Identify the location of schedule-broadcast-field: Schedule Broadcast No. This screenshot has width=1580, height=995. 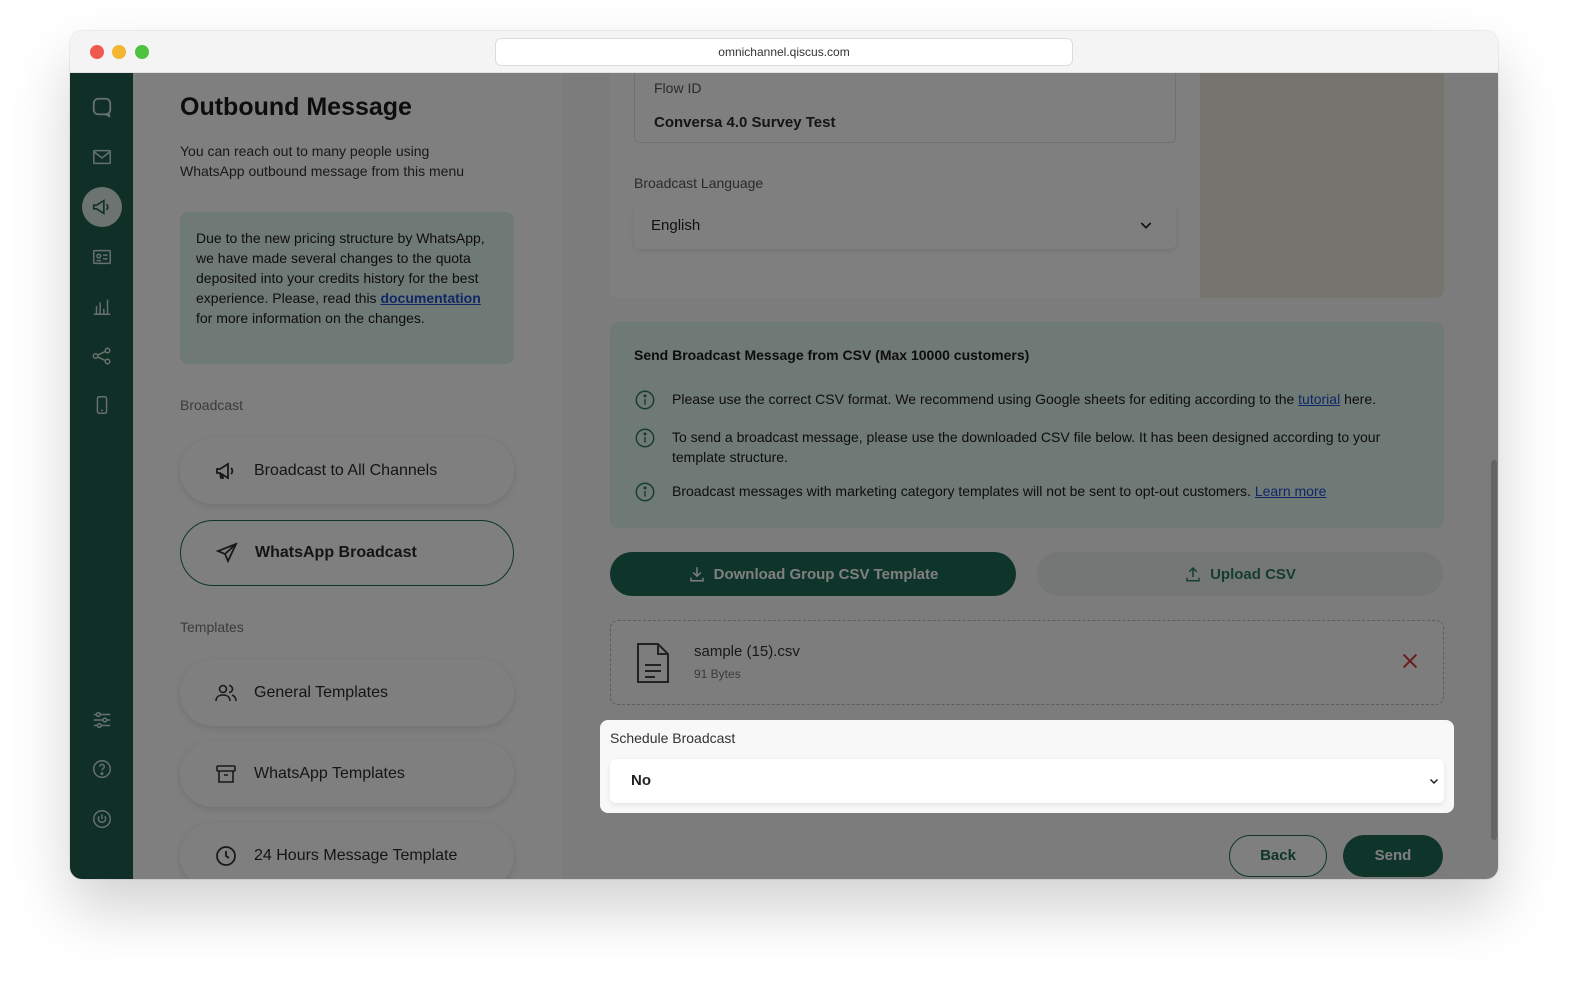
(1027, 766).